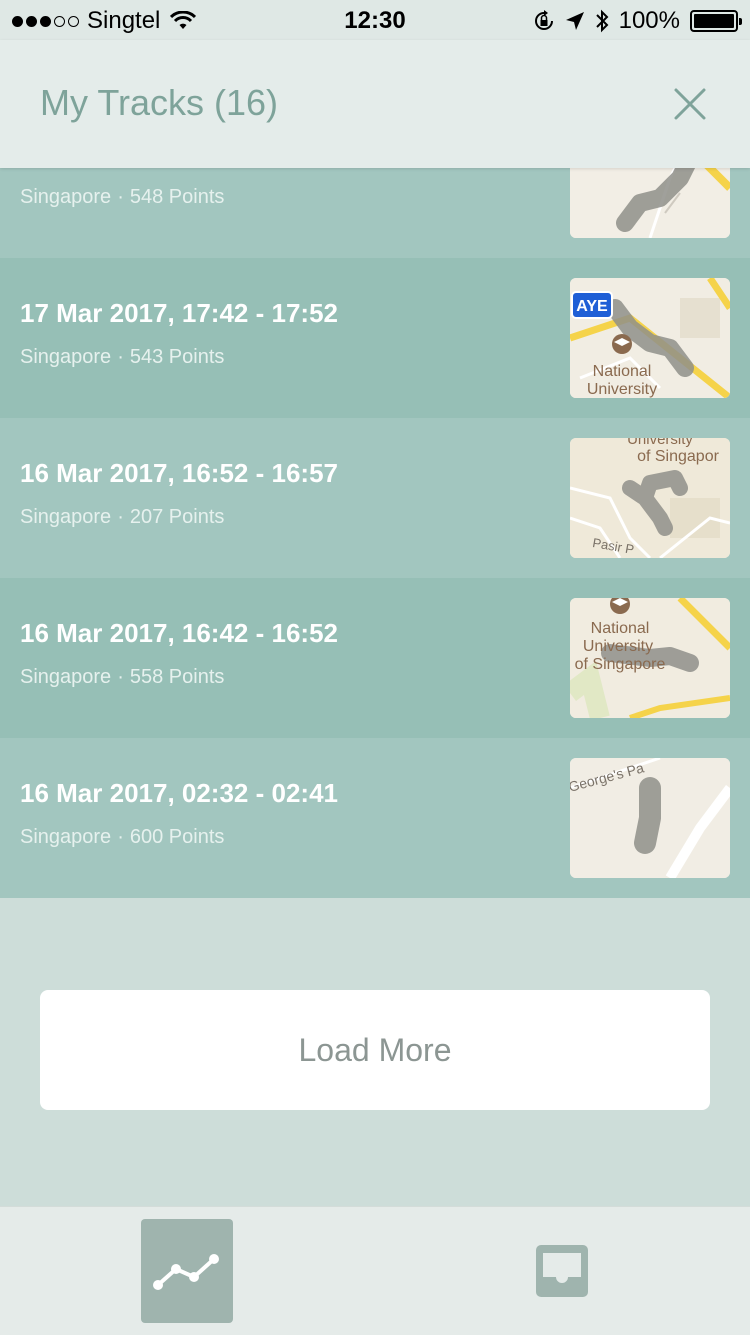  I want to click on tab-bar, so click(375, 1270).